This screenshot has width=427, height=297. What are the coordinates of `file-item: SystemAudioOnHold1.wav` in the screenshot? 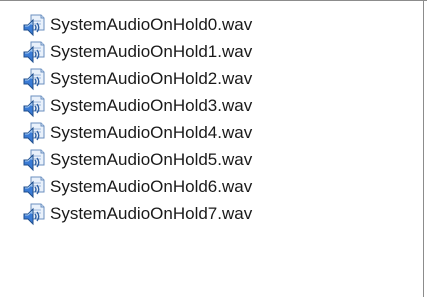 It's located at (137, 51).